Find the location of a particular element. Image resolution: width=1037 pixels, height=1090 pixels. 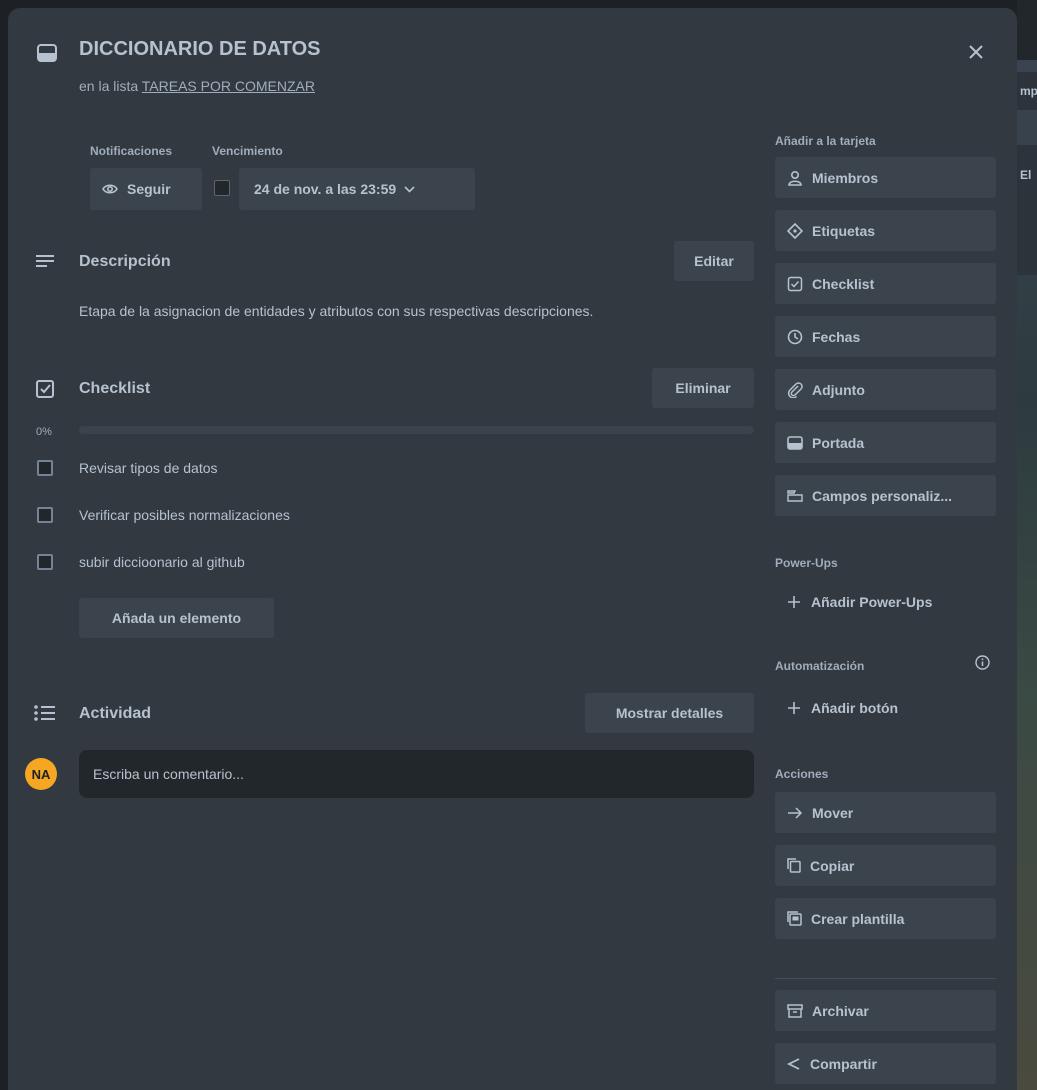

add-button-label: Añadir botón is located at coordinates (855, 708).